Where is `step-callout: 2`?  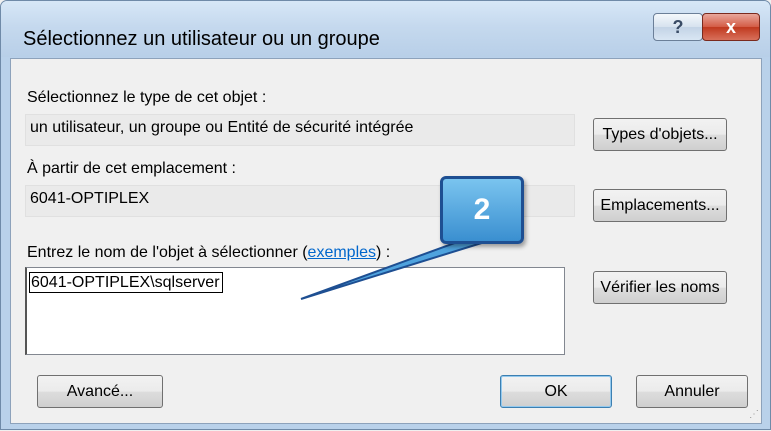
step-callout: 2 is located at coordinates (482, 210).